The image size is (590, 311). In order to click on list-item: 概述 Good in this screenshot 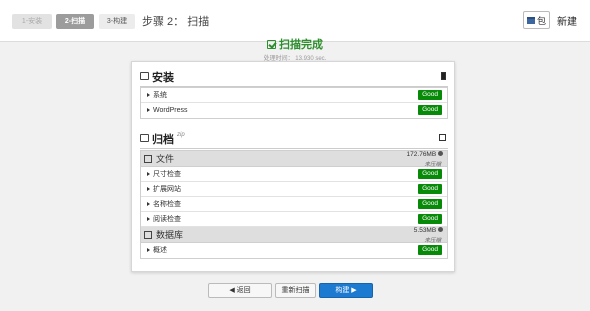, I will do `click(294, 250)`.